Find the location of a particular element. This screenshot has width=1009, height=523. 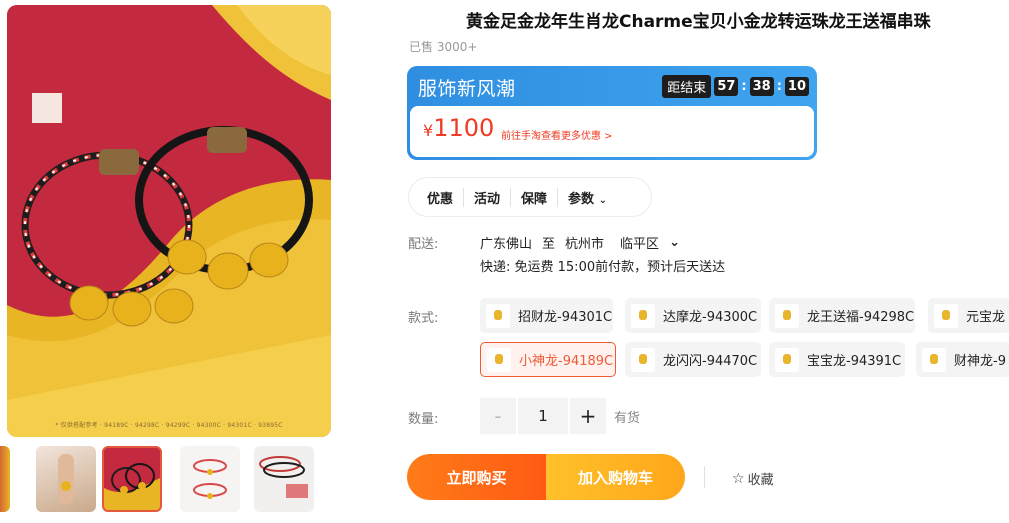

quantity-label: 数量: is located at coordinates (423, 419).